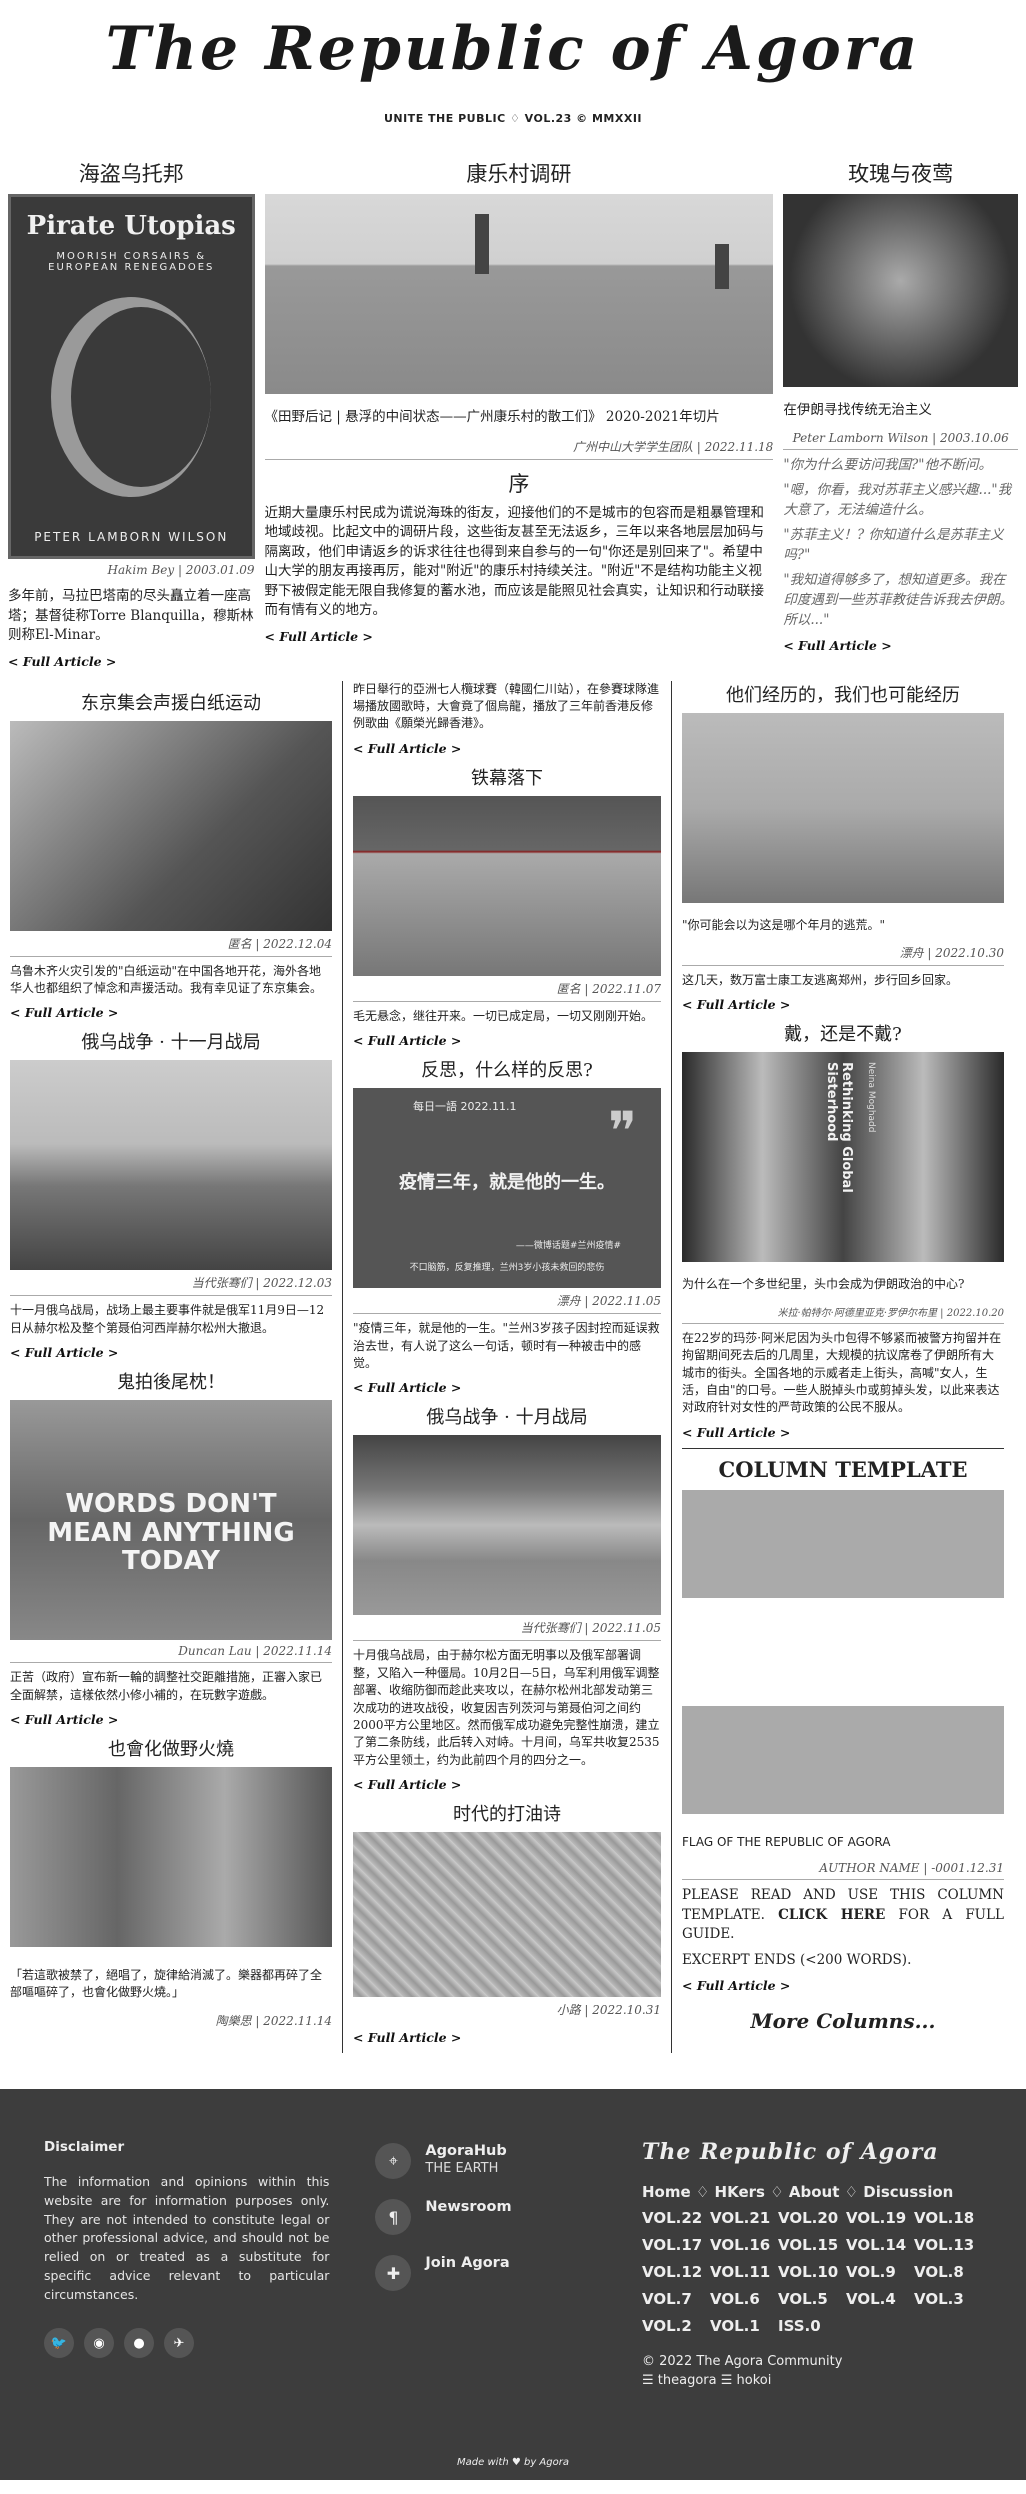 Image resolution: width=1026 pixels, height=2494 pixels. Describe the element at coordinates (744, 2299) in the screenshot. I see `volume-link: VOL.6` at that location.